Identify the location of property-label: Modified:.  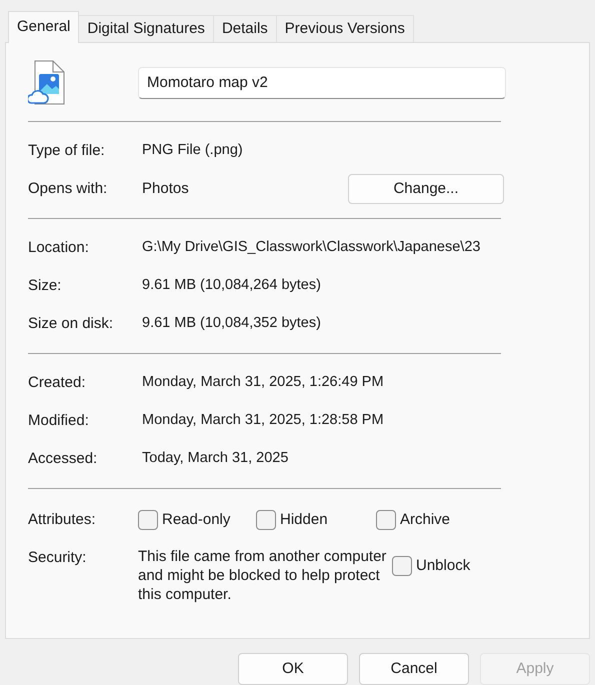
(59, 420).